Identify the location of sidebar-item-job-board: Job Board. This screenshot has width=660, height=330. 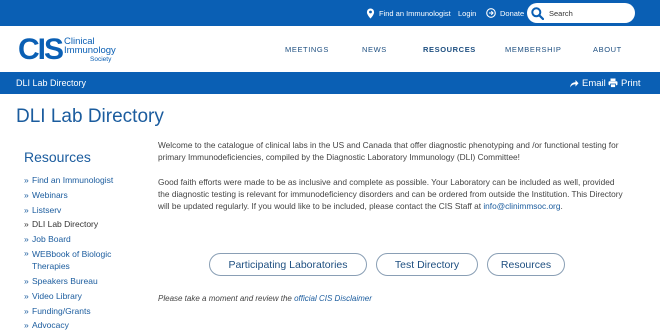
(84, 239).